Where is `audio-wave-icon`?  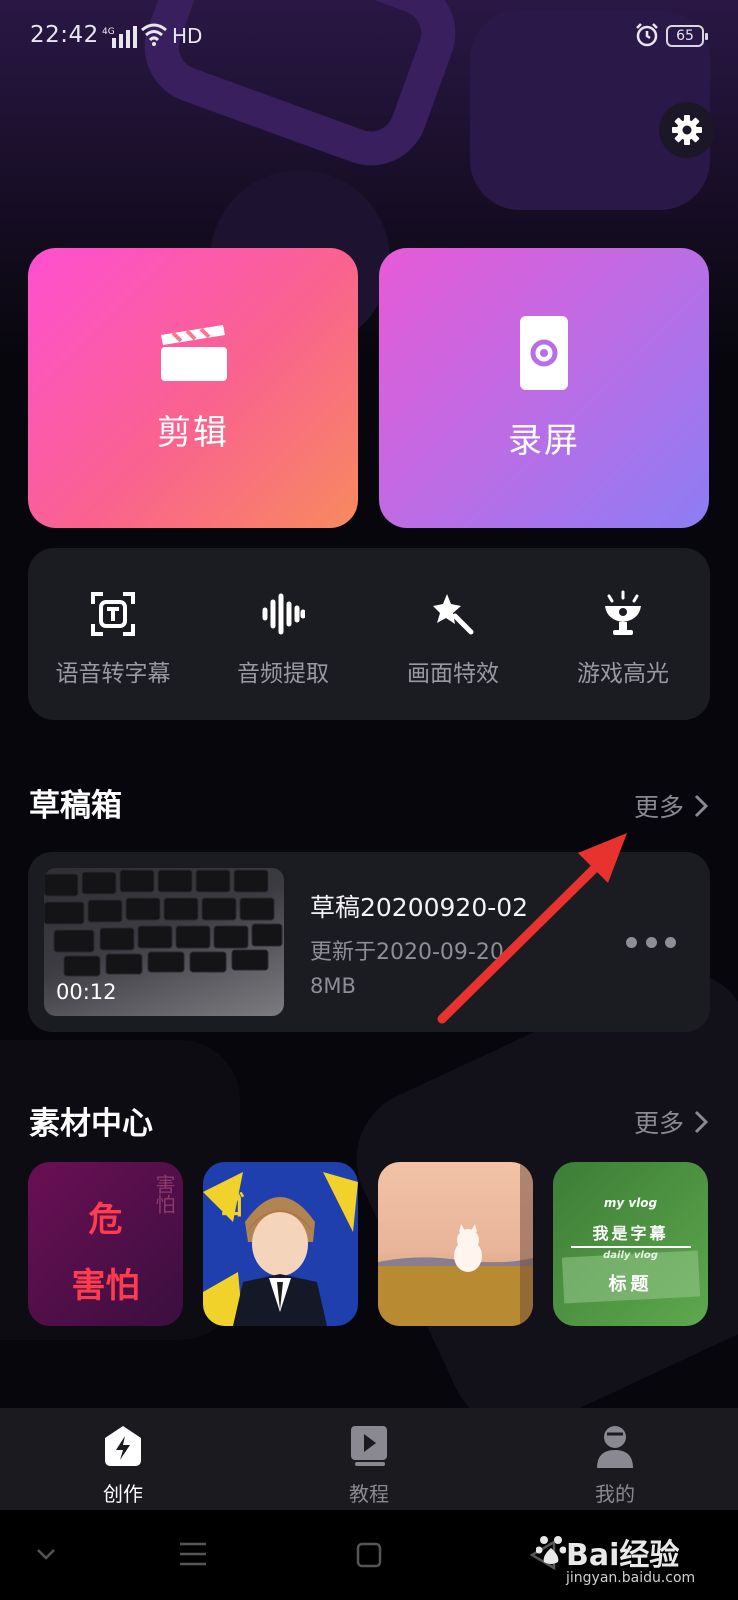
audio-wave-icon is located at coordinates (283, 614).